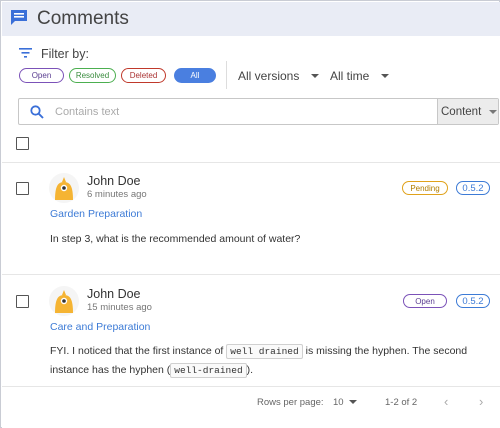 Image resolution: width=500 pixels, height=428 pixels. What do you see at coordinates (208, 370) in the screenshot?
I see `code-snippet: well-drained` at bounding box center [208, 370].